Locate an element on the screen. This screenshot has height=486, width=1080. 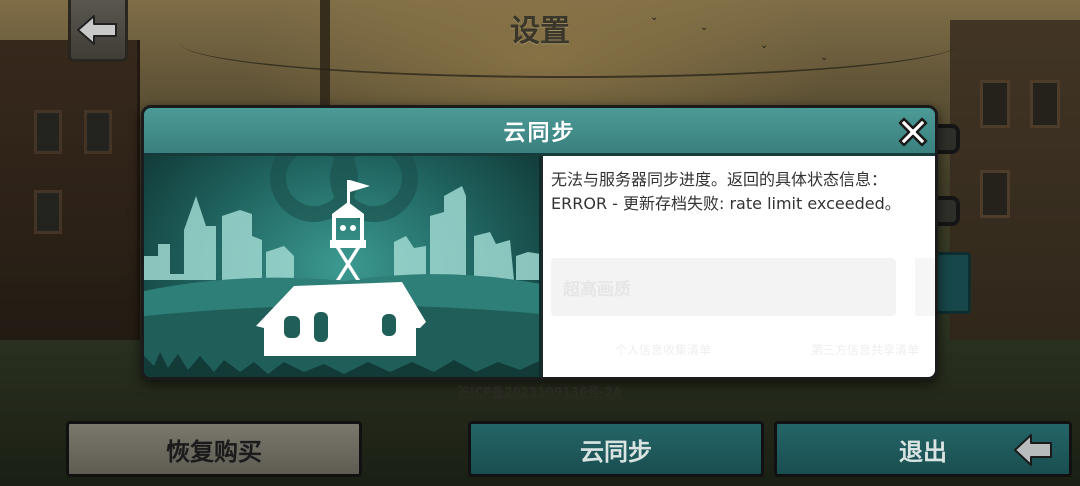
restore-purchase-button: 恢复购买 is located at coordinates (214, 449).